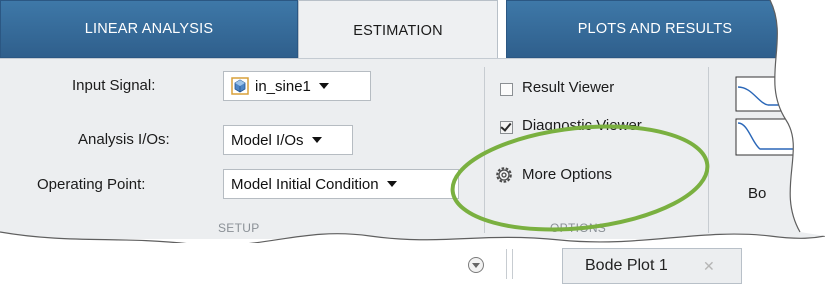  I want to click on panel-menu-button, so click(476, 265).